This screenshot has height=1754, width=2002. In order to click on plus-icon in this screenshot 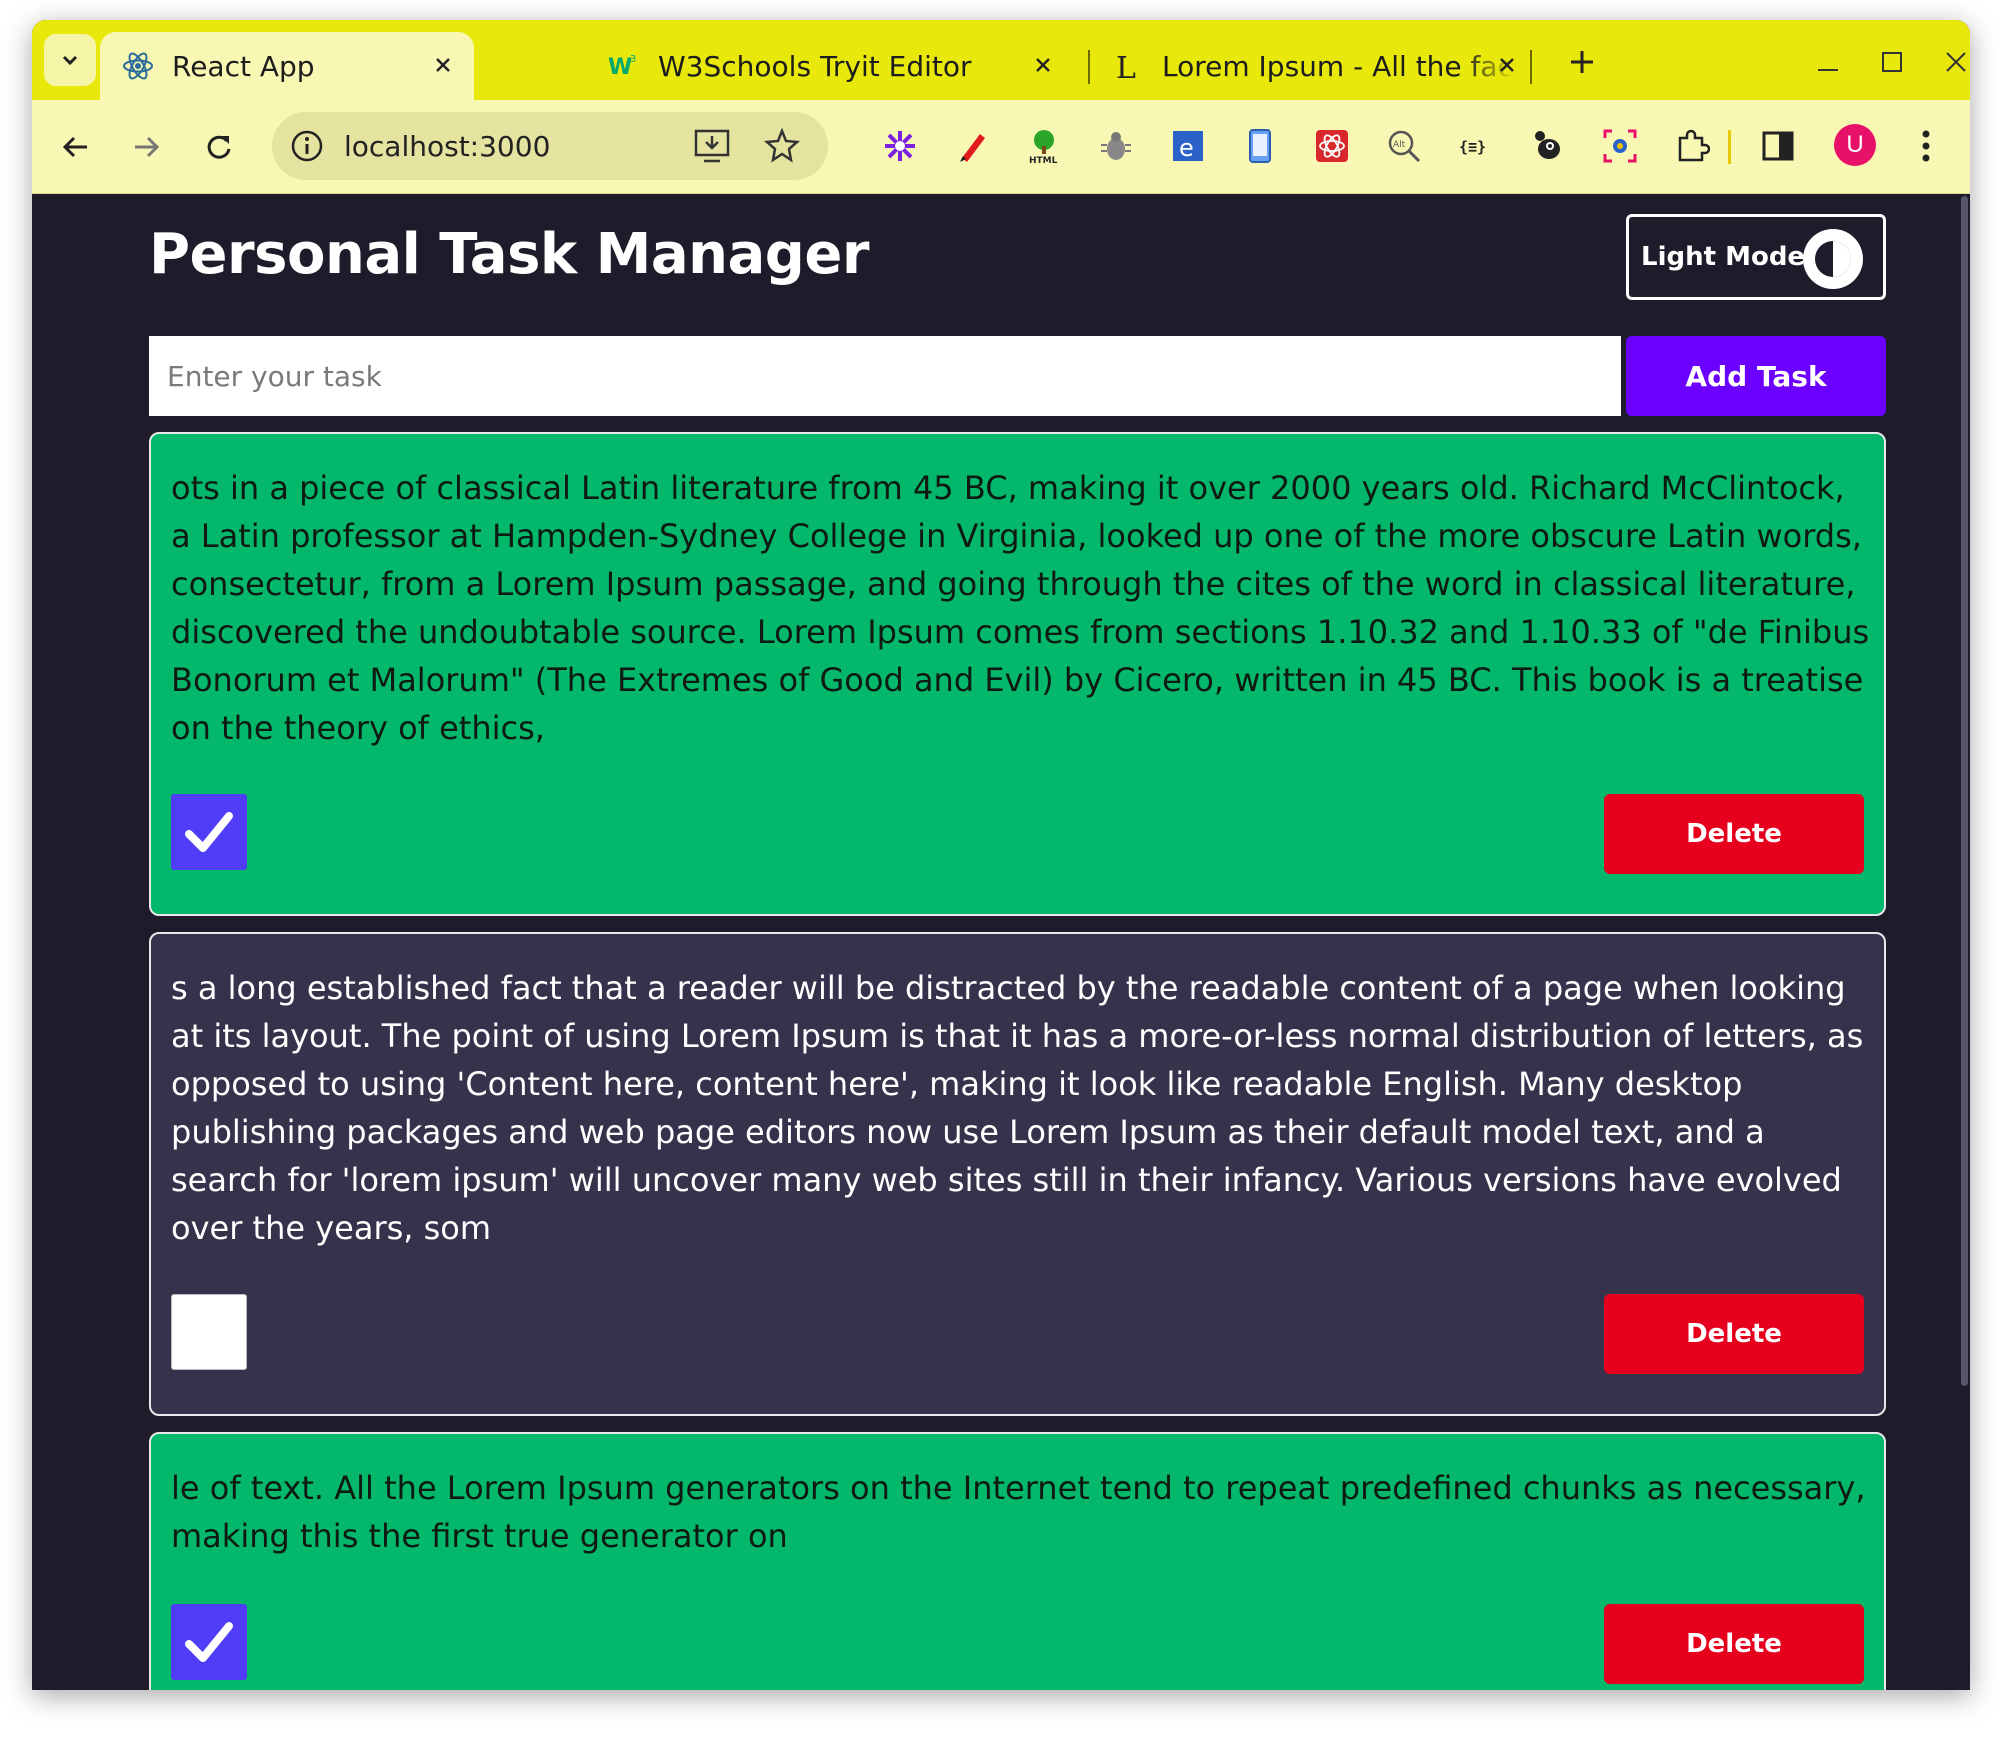, I will do `click(1582, 62)`.